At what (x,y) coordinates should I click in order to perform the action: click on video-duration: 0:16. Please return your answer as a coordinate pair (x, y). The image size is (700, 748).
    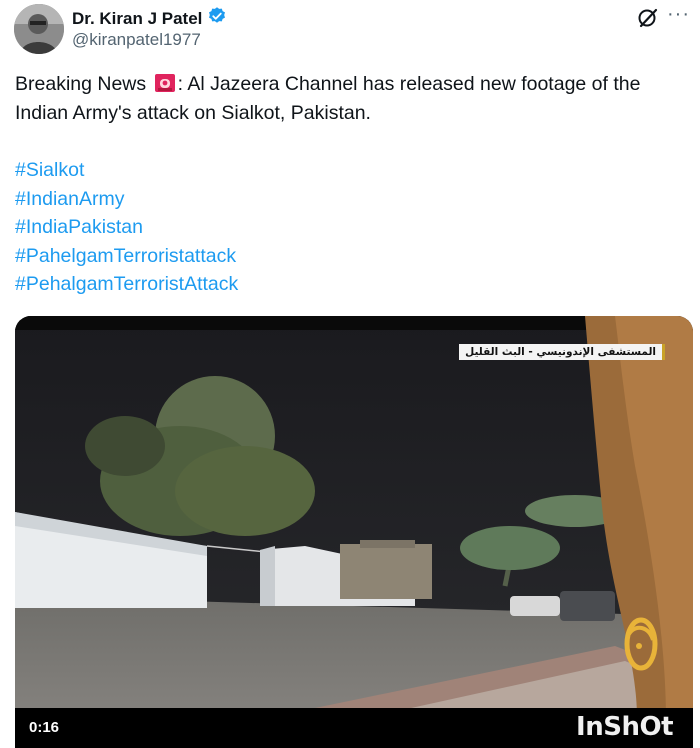
    Looking at the image, I should click on (44, 727).